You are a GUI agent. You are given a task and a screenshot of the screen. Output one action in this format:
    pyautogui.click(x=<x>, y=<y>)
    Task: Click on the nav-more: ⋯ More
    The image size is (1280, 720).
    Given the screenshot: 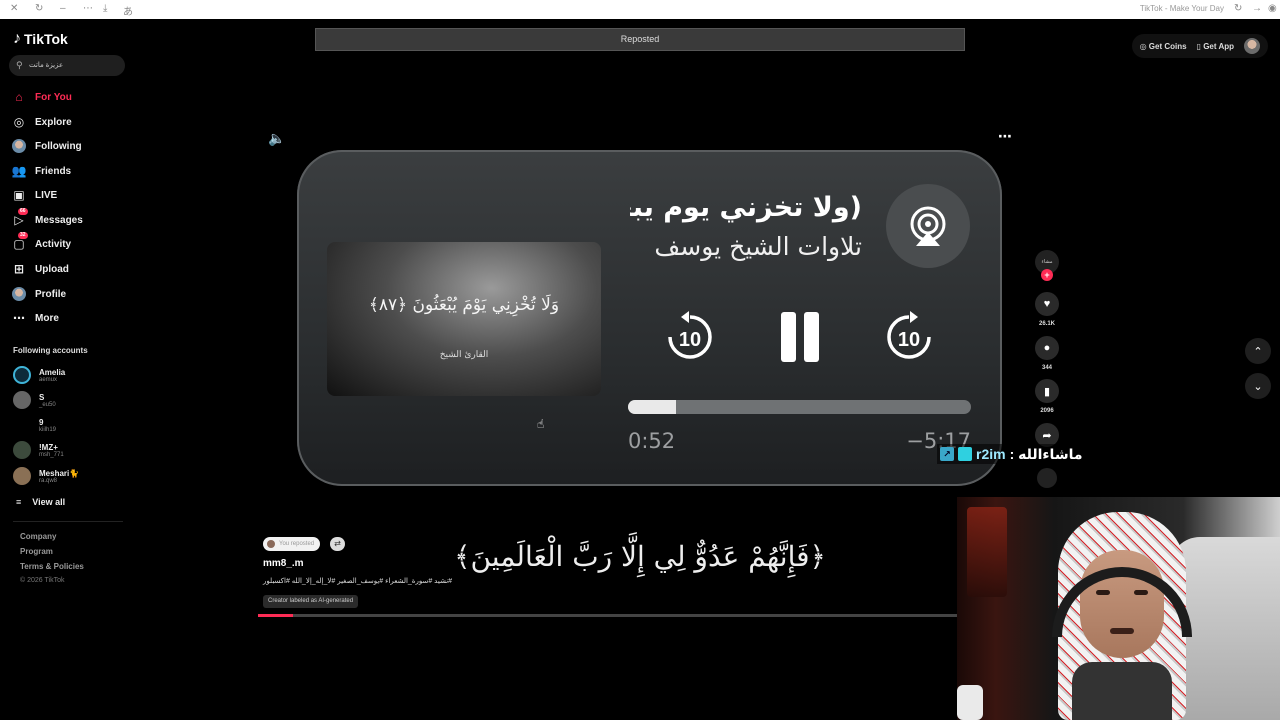 What is the action you would take?
    pyautogui.click(x=67, y=318)
    